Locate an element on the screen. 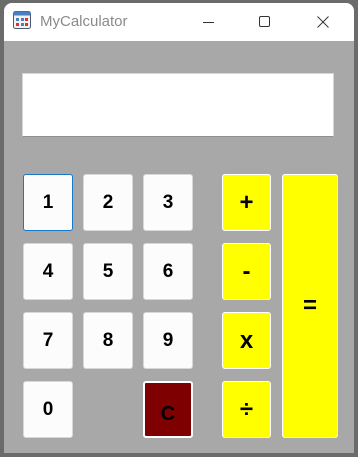 The image size is (358, 457). clear-button: C is located at coordinates (168, 409).